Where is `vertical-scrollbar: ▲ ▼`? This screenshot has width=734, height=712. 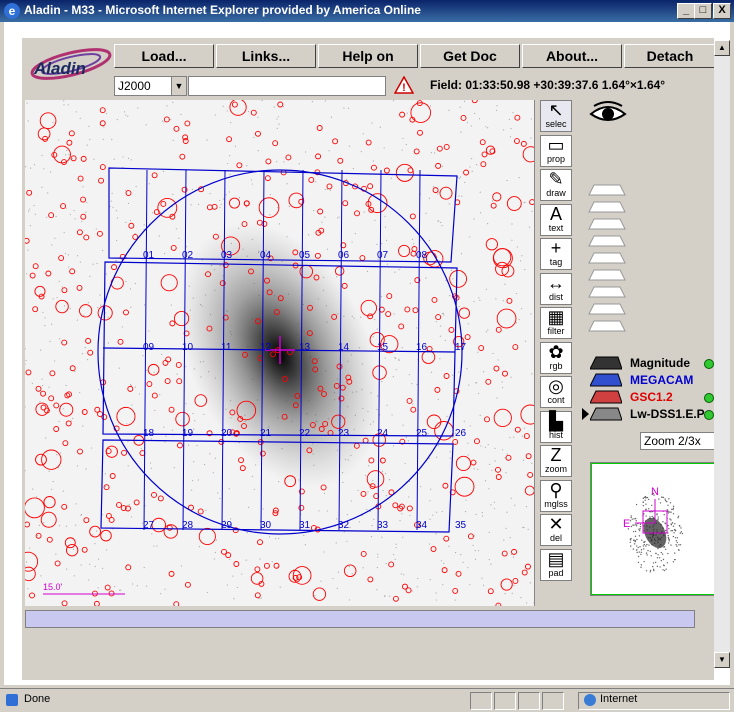
vertical-scrollbar: ▲ ▼ is located at coordinates (722, 354).